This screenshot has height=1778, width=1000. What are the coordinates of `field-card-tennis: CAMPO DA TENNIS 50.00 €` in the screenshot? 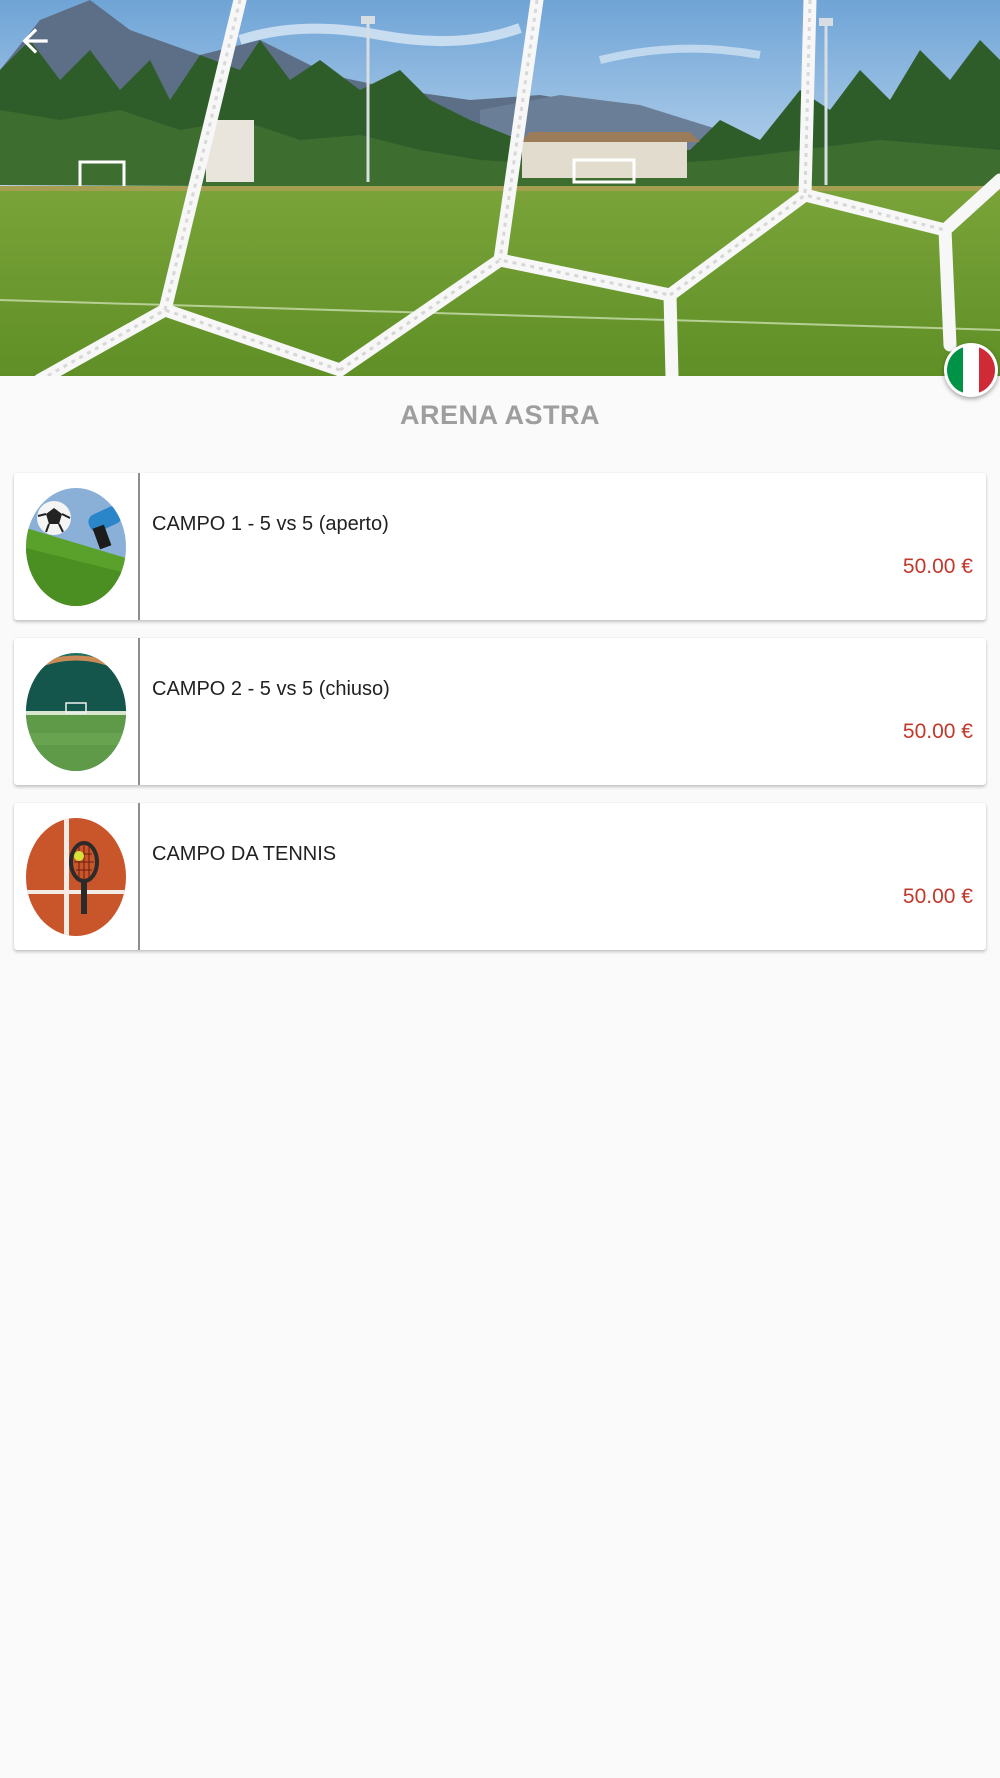 It's located at (500, 876).